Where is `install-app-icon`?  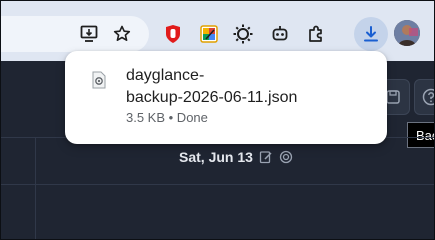 install-app-icon is located at coordinates (90, 34).